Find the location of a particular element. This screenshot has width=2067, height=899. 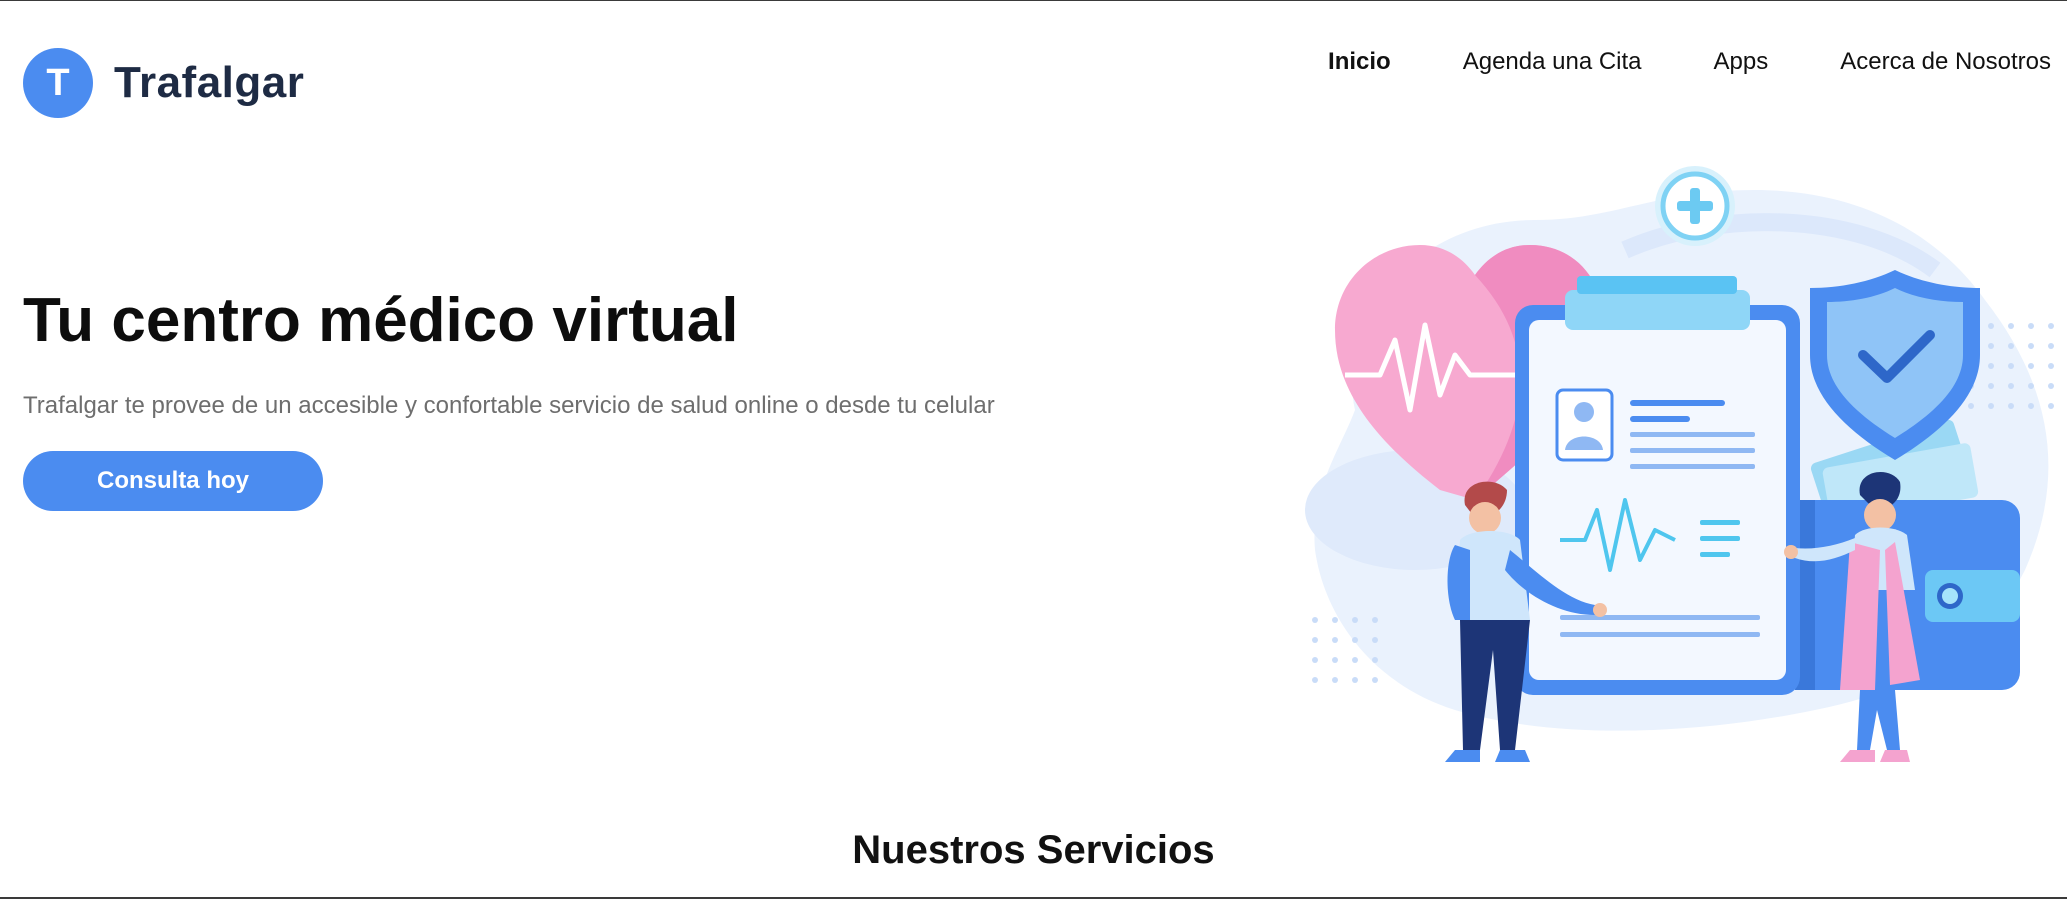

consulta-hoy-button: Consulta hoy is located at coordinates (173, 481).